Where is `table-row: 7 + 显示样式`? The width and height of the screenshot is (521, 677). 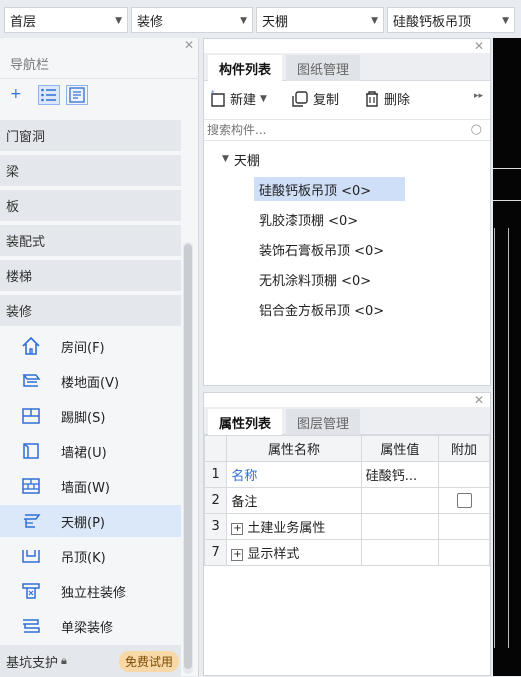
table-row: 7 + 显示样式 is located at coordinates (346, 552).